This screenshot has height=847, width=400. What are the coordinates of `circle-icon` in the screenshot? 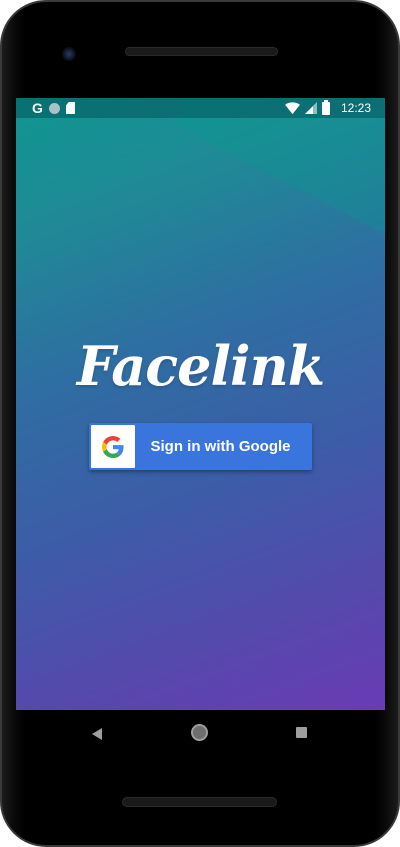 It's located at (54, 108).